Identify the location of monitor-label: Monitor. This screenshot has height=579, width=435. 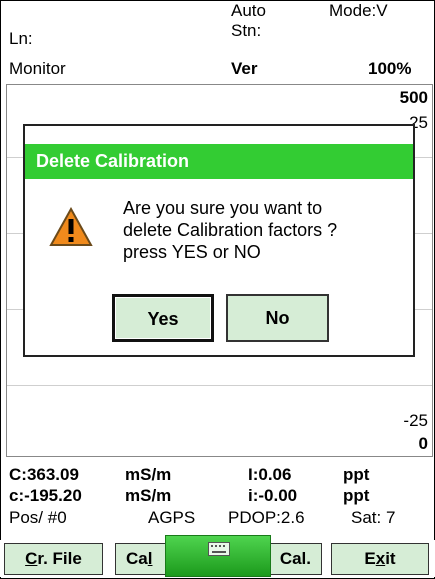
(37, 68).